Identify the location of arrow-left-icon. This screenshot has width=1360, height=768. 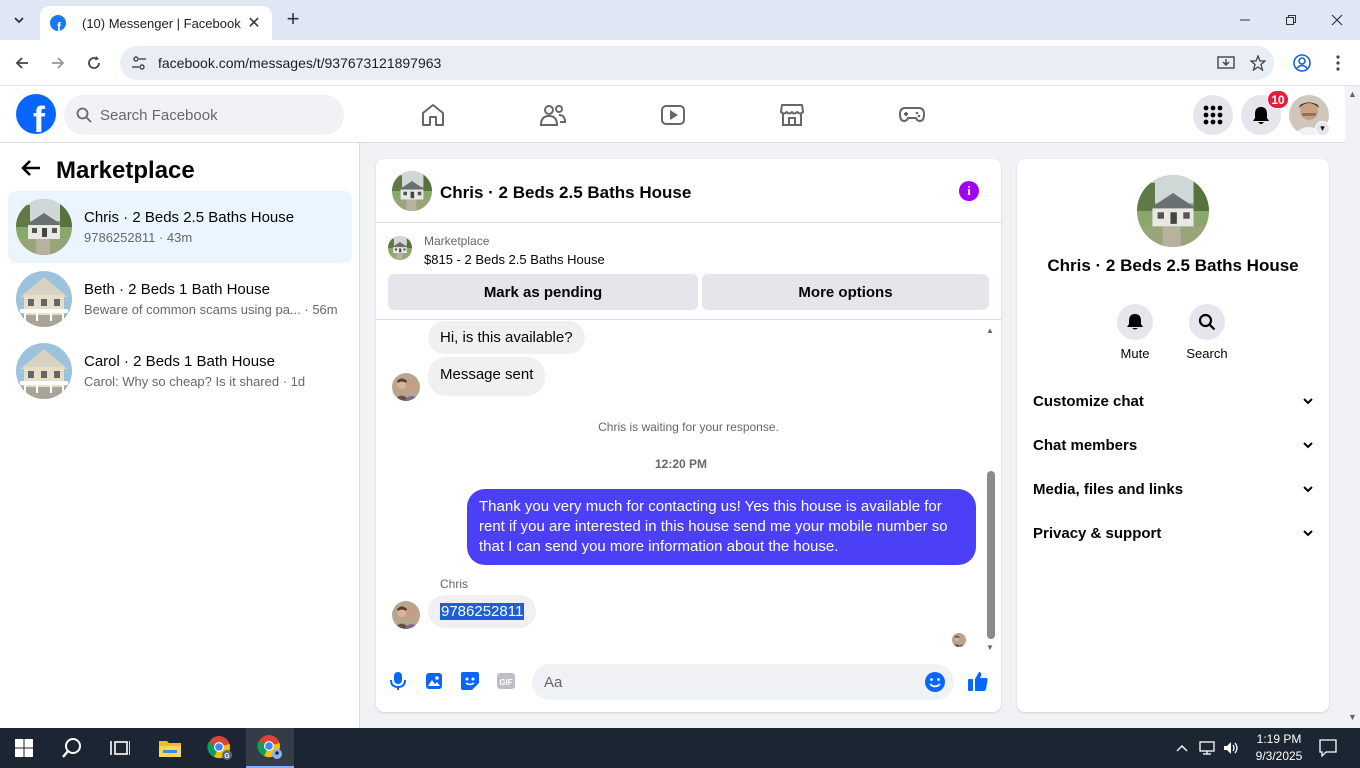
(21, 63).